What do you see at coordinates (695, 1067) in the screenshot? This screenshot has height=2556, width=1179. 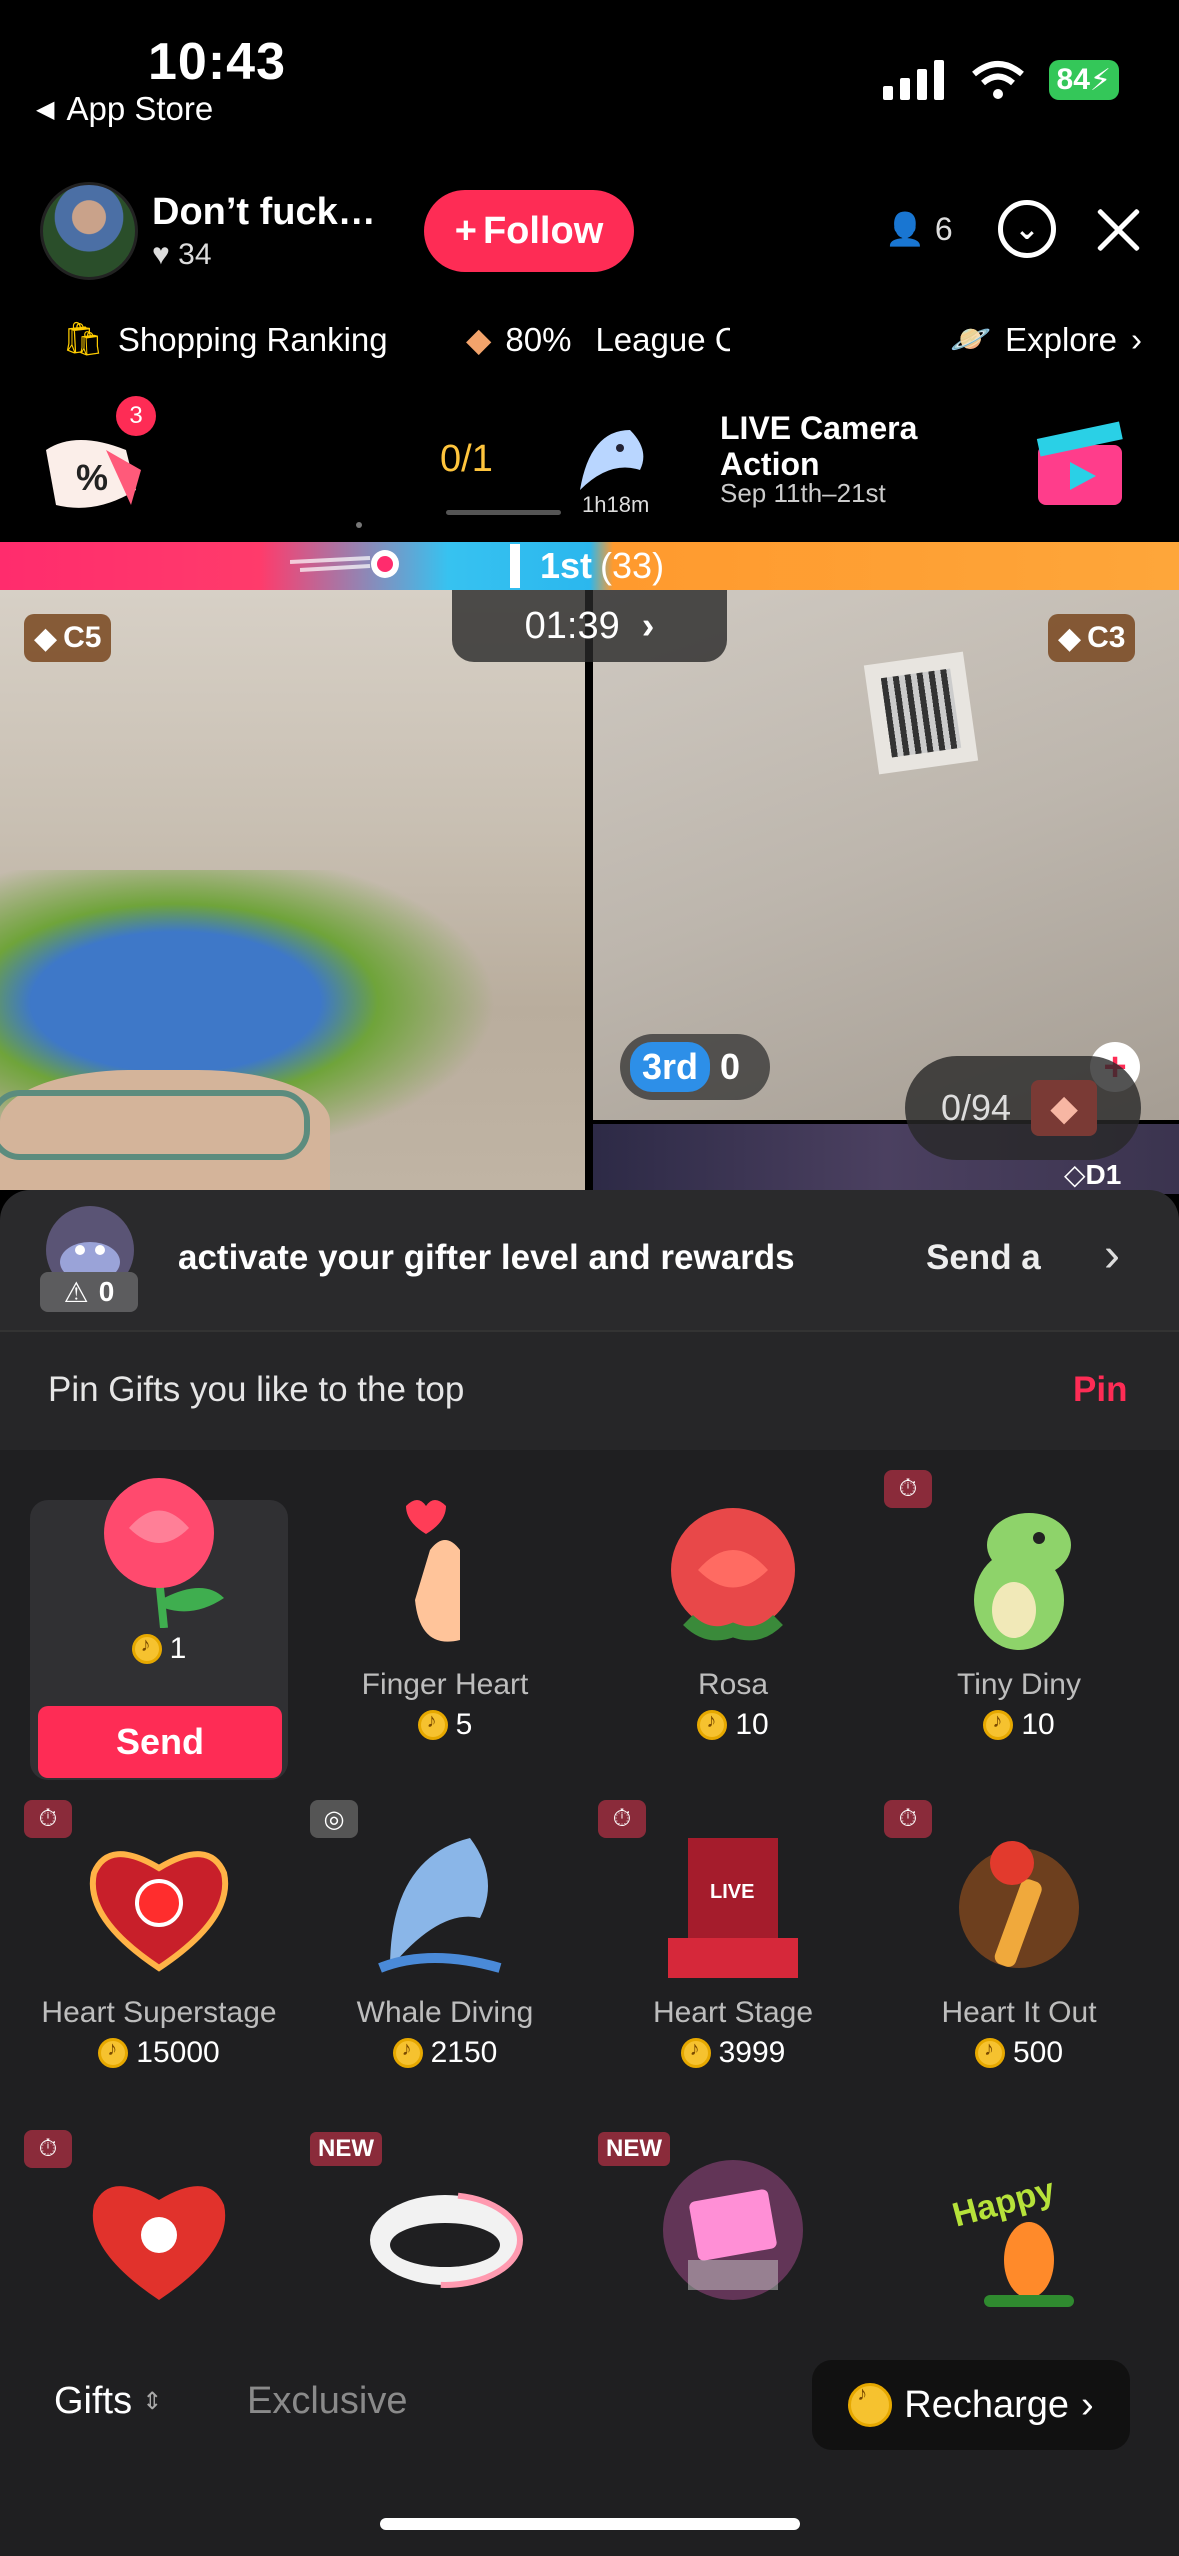 I see `opponent-rank: 3rd 0` at bounding box center [695, 1067].